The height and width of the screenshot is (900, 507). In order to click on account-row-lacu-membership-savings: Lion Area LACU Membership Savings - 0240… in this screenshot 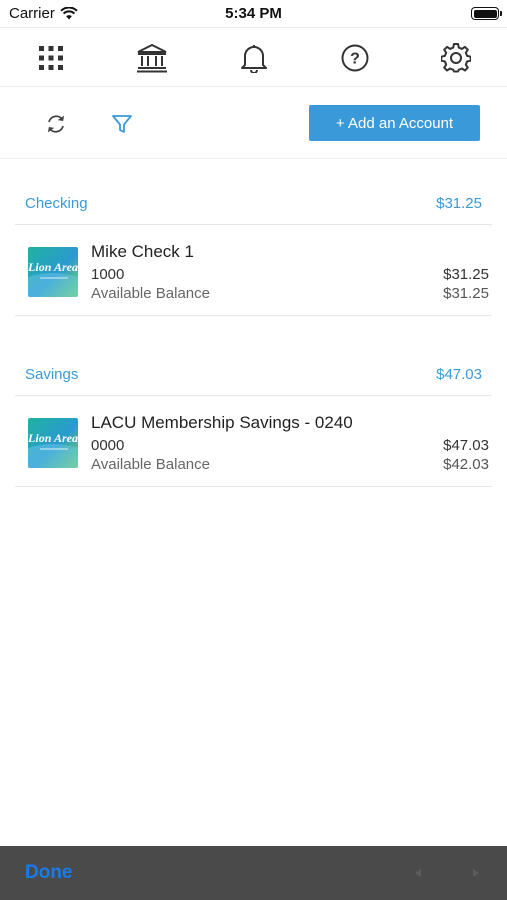, I will do `click(253, 441)`.